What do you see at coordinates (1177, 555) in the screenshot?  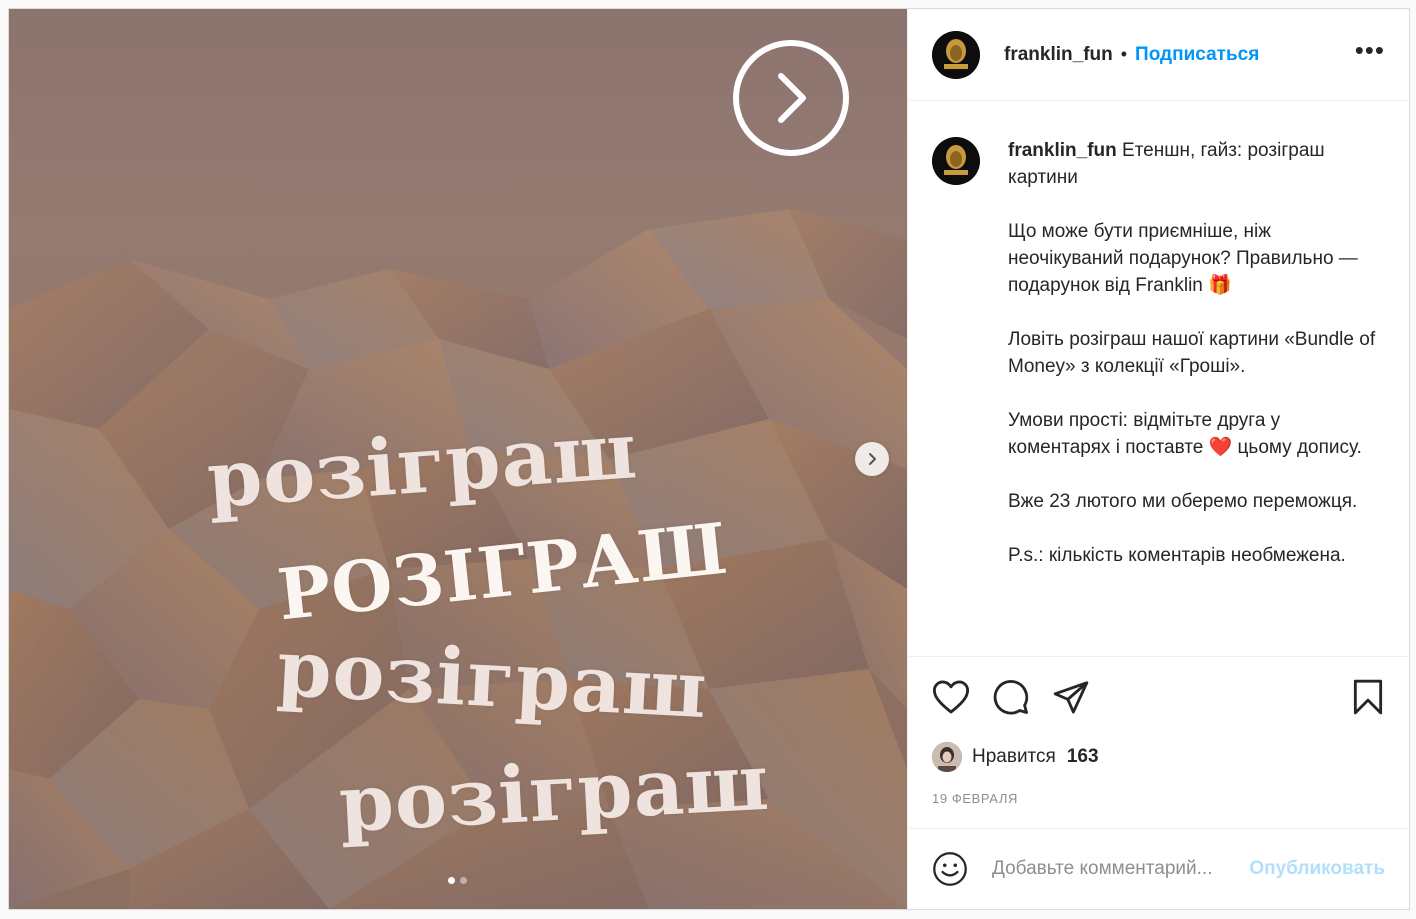 I see `caption-paragraph: P.s.: кількість коментарів необмежена.` at bounding box center [1177, 555].